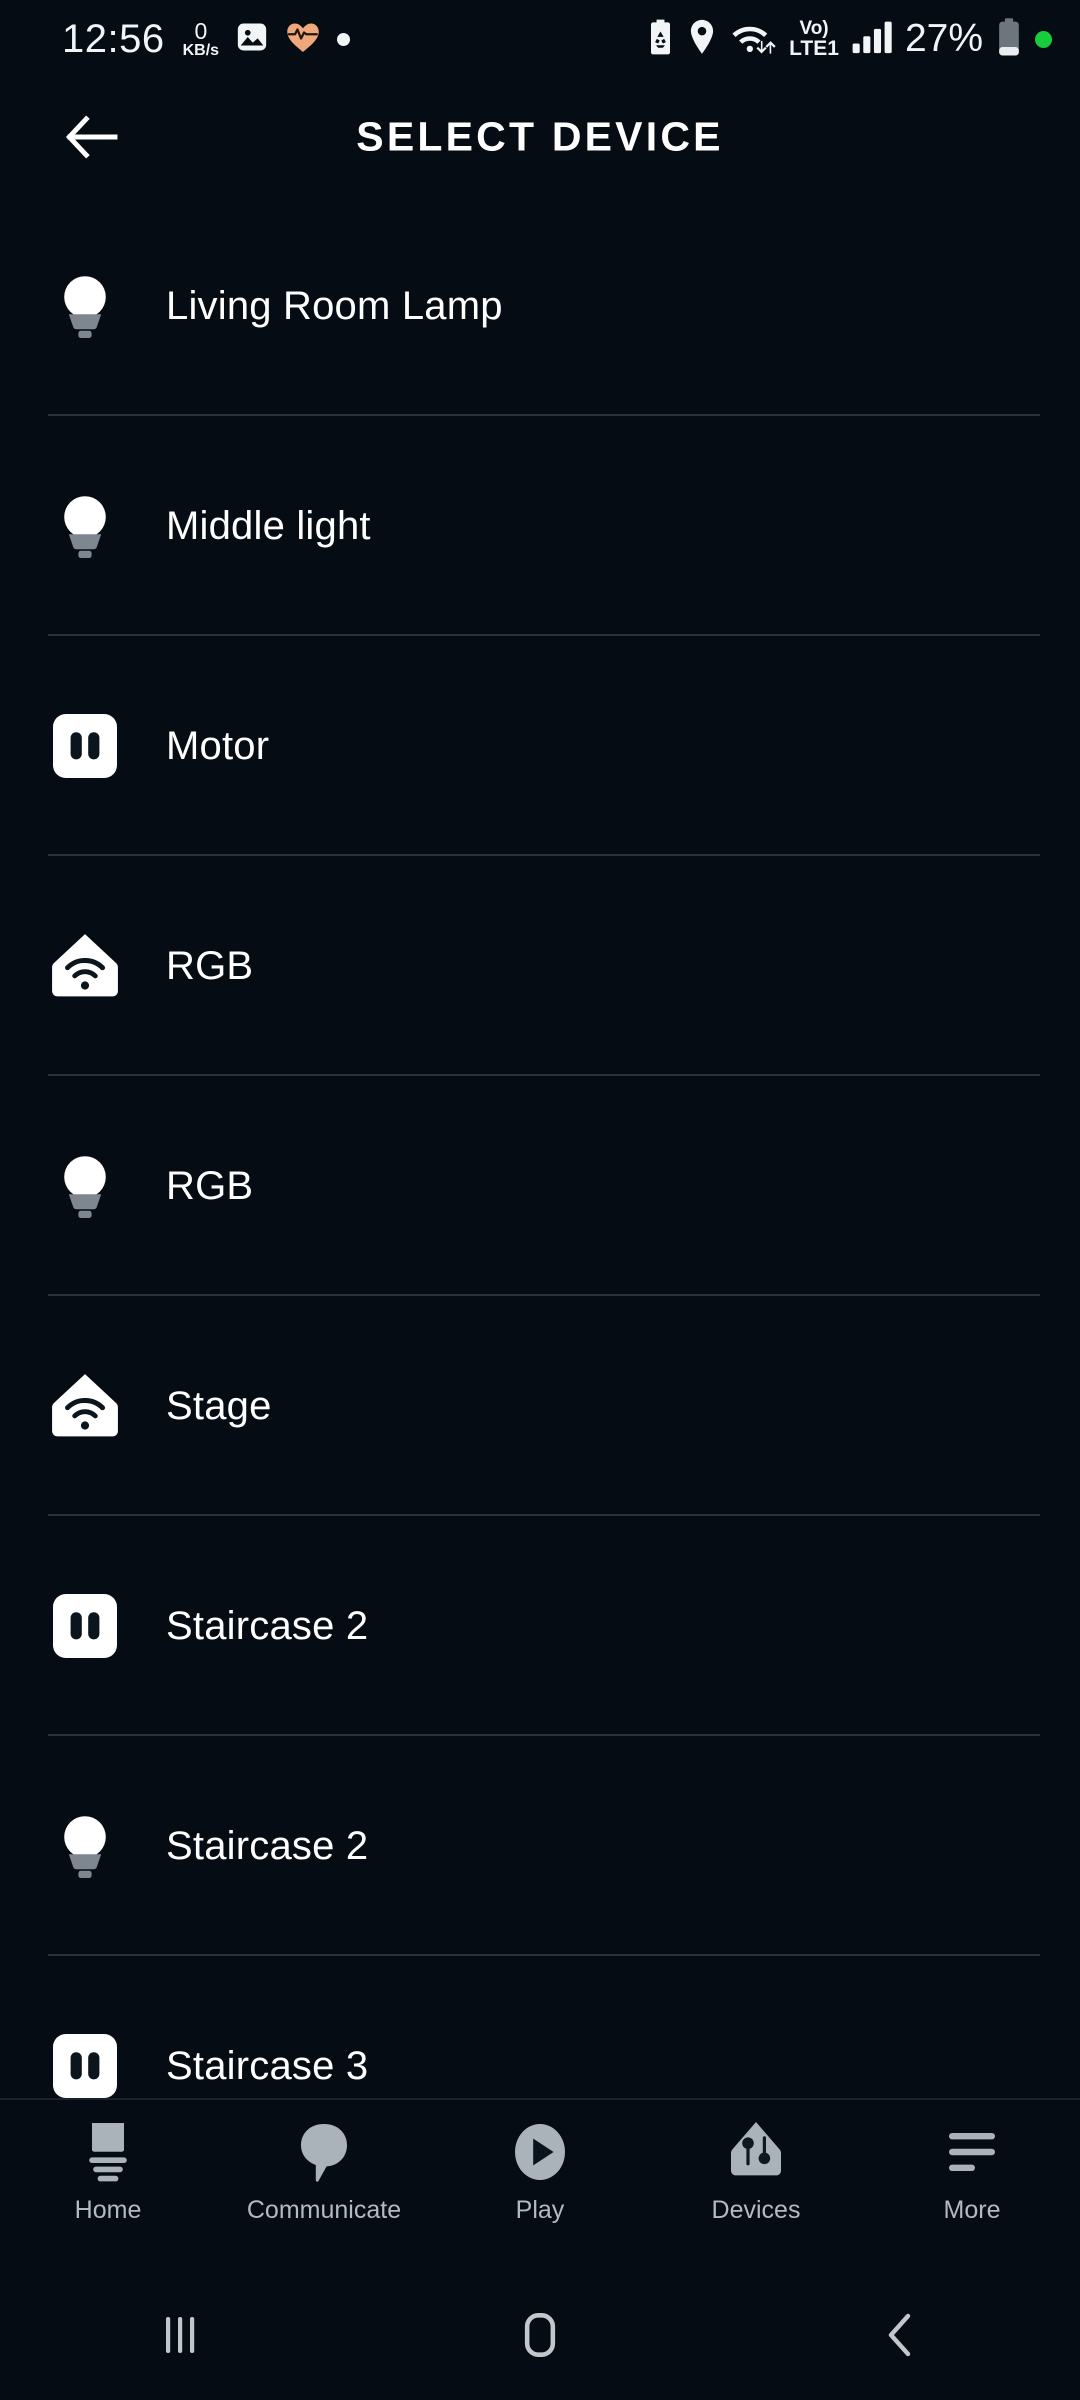 The width and height of the screenshot is (1080, 2400). What do you see at coordinates (108, 2152) in the screenshot?
I see `echo-device-icon` at bounding box center [108, 2152].